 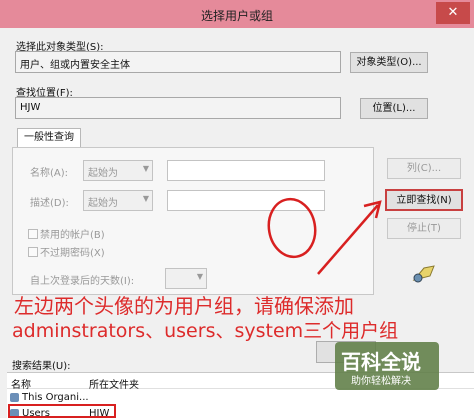 I want to click on annotation-circle, so click(x=292, y=228).